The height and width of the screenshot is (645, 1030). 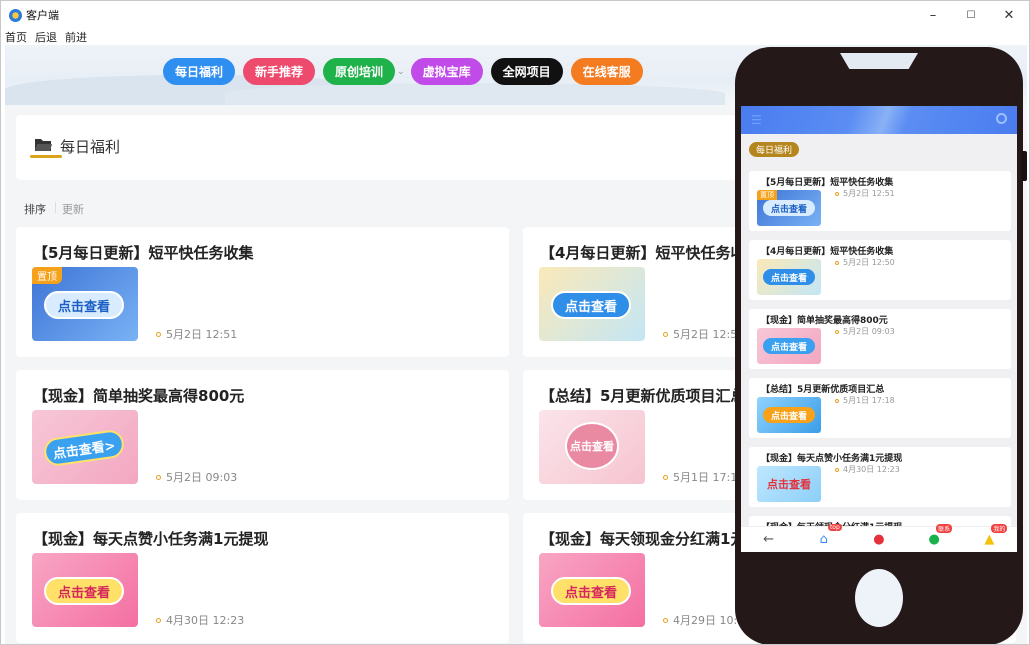 What do you see at coordinates (971, 15) in the screenshot?
I see `maximize-button: ☐` at bounding box center [971, 15].